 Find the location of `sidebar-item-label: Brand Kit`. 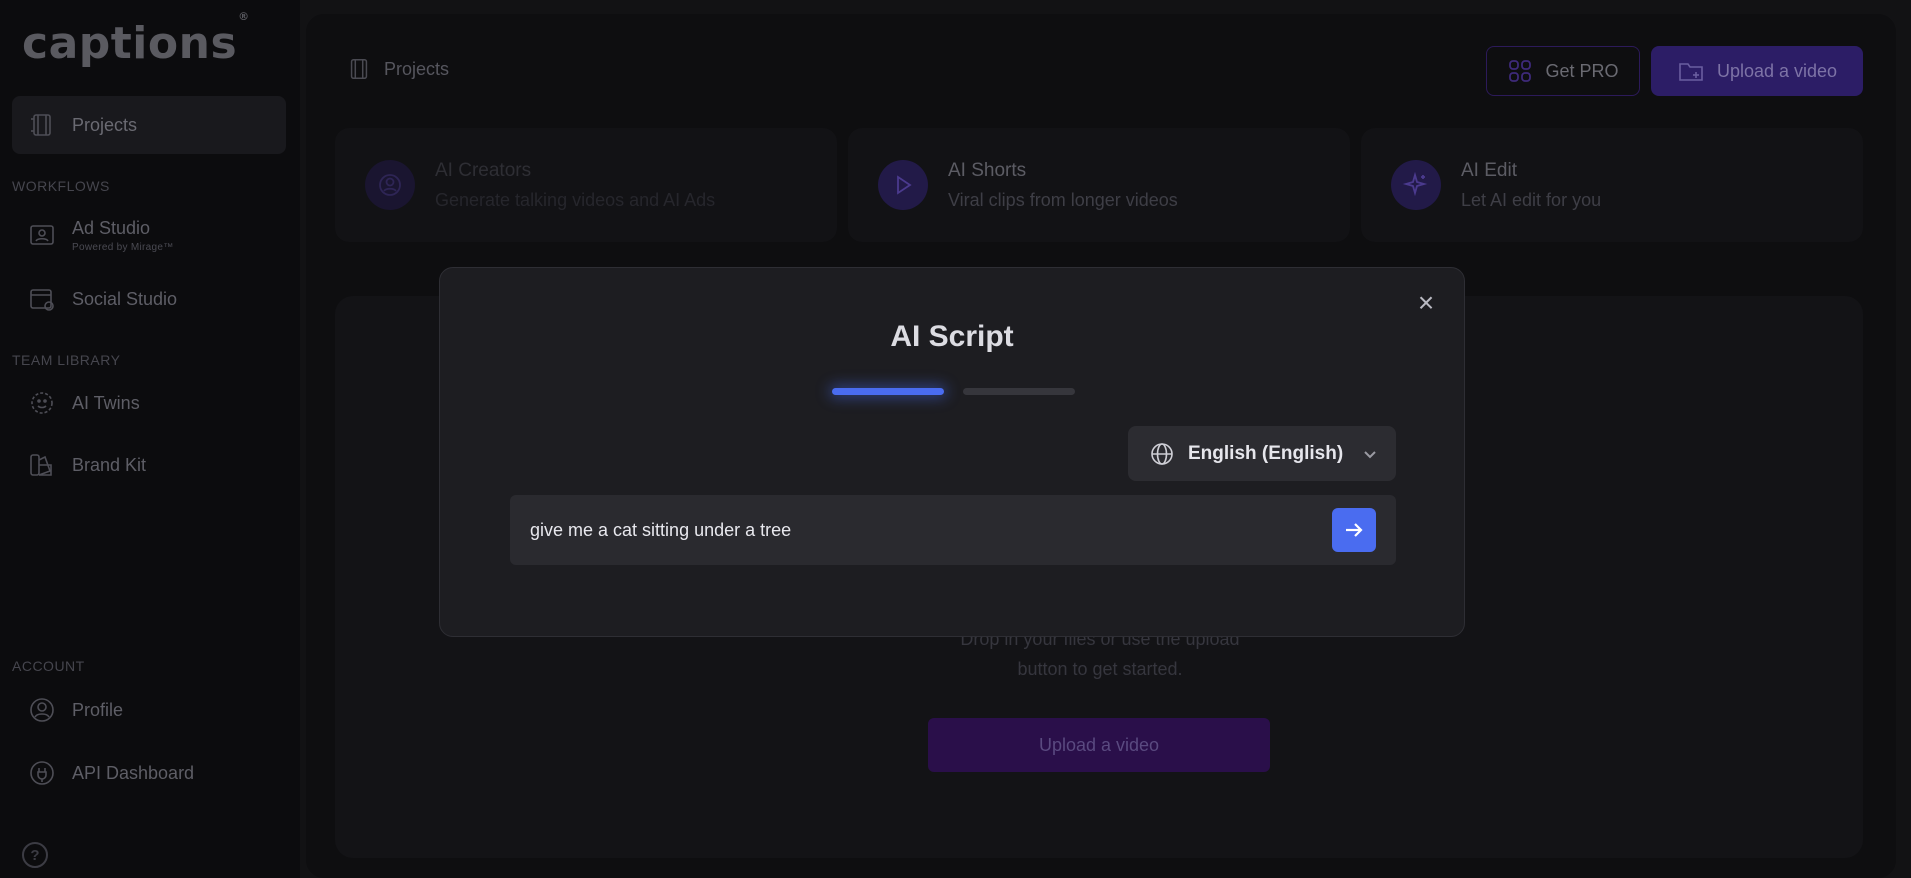

sidebar-item-label: Brand Kit is located at coordinates (109, 464).